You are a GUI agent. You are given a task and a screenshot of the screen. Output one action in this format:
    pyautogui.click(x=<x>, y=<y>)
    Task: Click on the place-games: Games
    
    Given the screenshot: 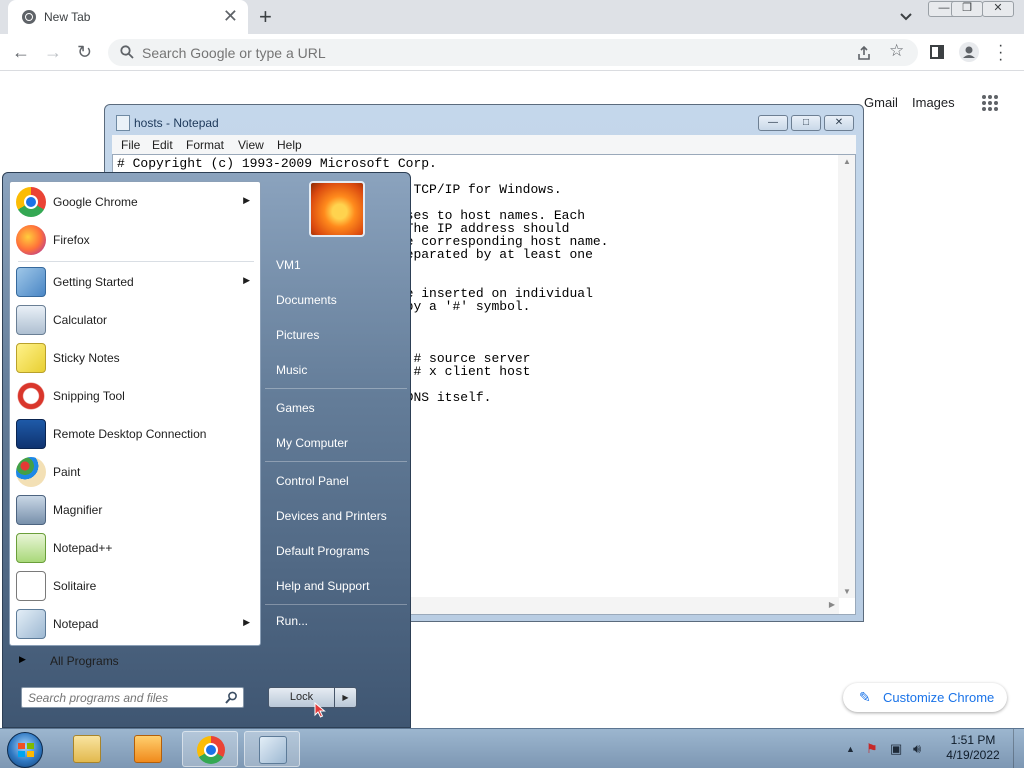 What is the action you would take?
    pyautogui.click(x=295, y=408)
    